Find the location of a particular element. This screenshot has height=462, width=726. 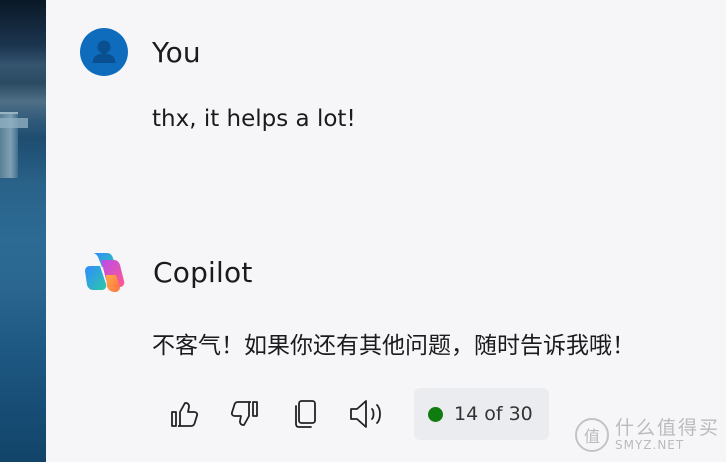

thumbs-up-icon is located at coordinates (185, 414).